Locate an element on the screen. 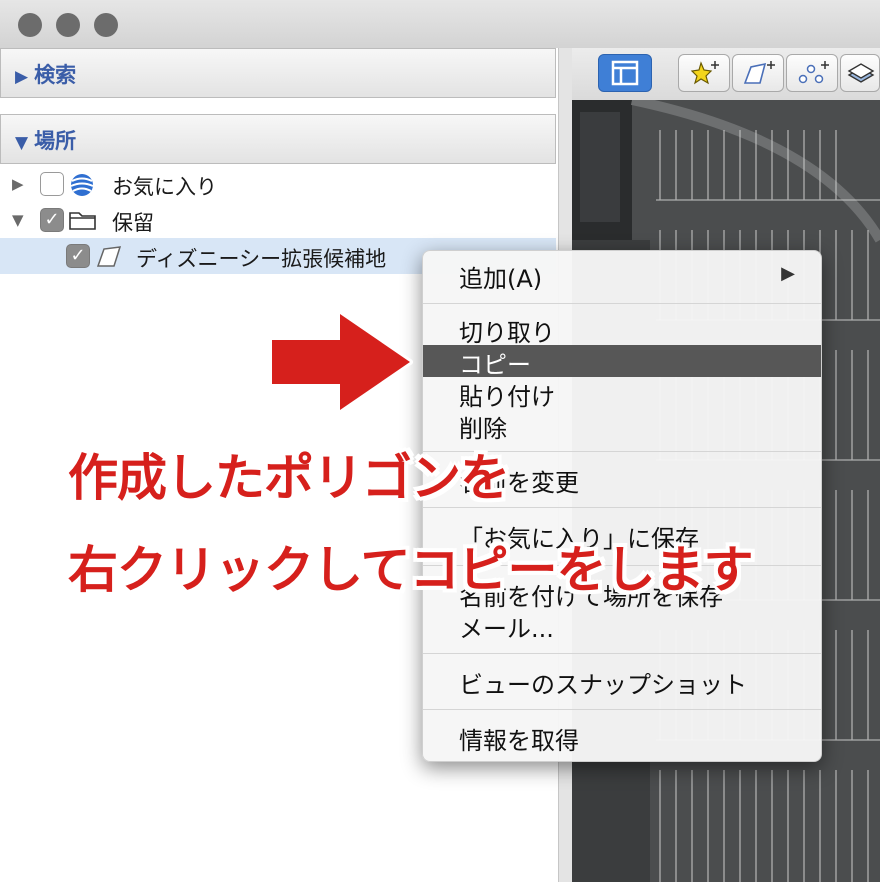 This screenshot has height=882, width=880. menu-item-paste: 貼り付け is located at coordinates (622, 393).